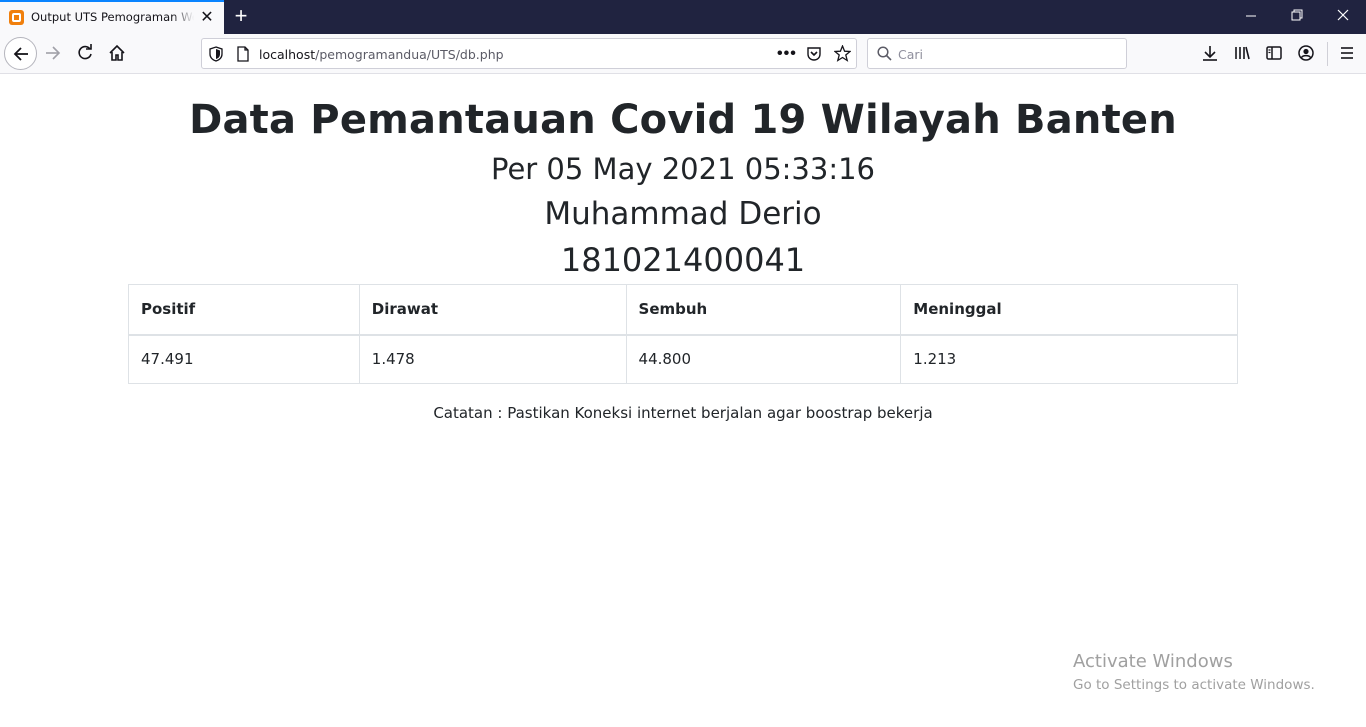 The width and height of the screenshot is (1366, 727). What do you see at coordinates (763, 359) in the screenshot?
I see `cell-sembuh: 44.800` at bounding box center [763, 359].